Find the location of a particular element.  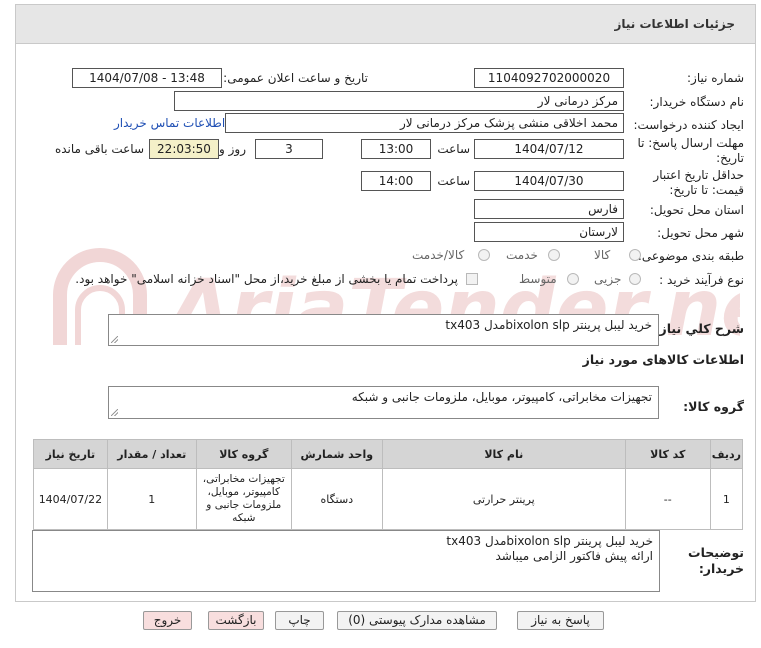

cell-code: -- is located at coordinates (667, 499).